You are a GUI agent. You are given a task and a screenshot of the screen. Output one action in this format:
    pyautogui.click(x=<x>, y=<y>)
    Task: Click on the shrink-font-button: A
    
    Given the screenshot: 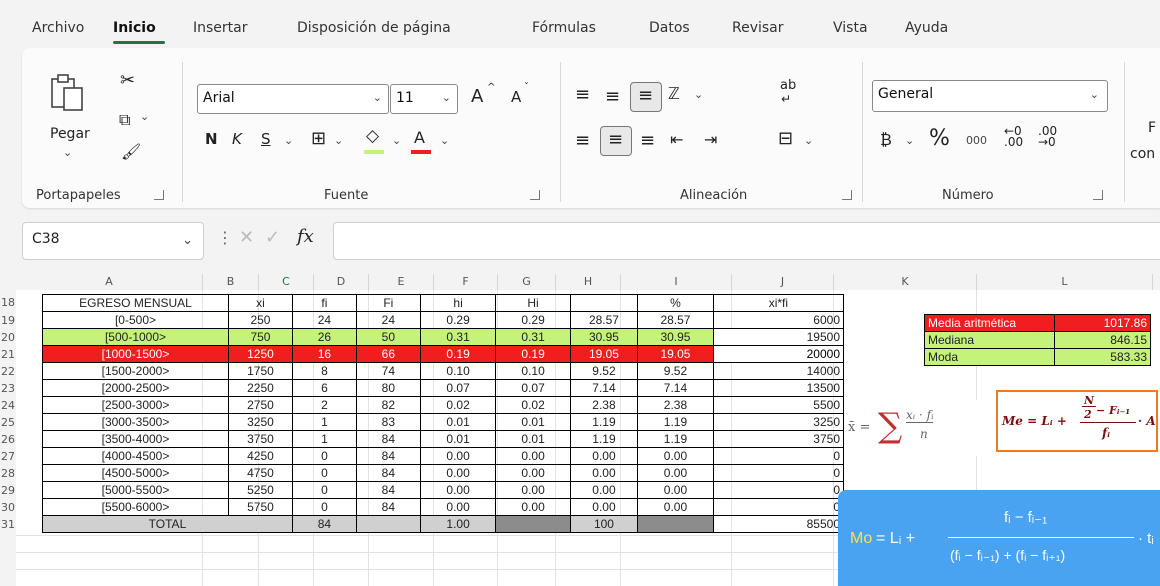 What is the action you would take?
    pyautogui.click(x=516, y=97)
    